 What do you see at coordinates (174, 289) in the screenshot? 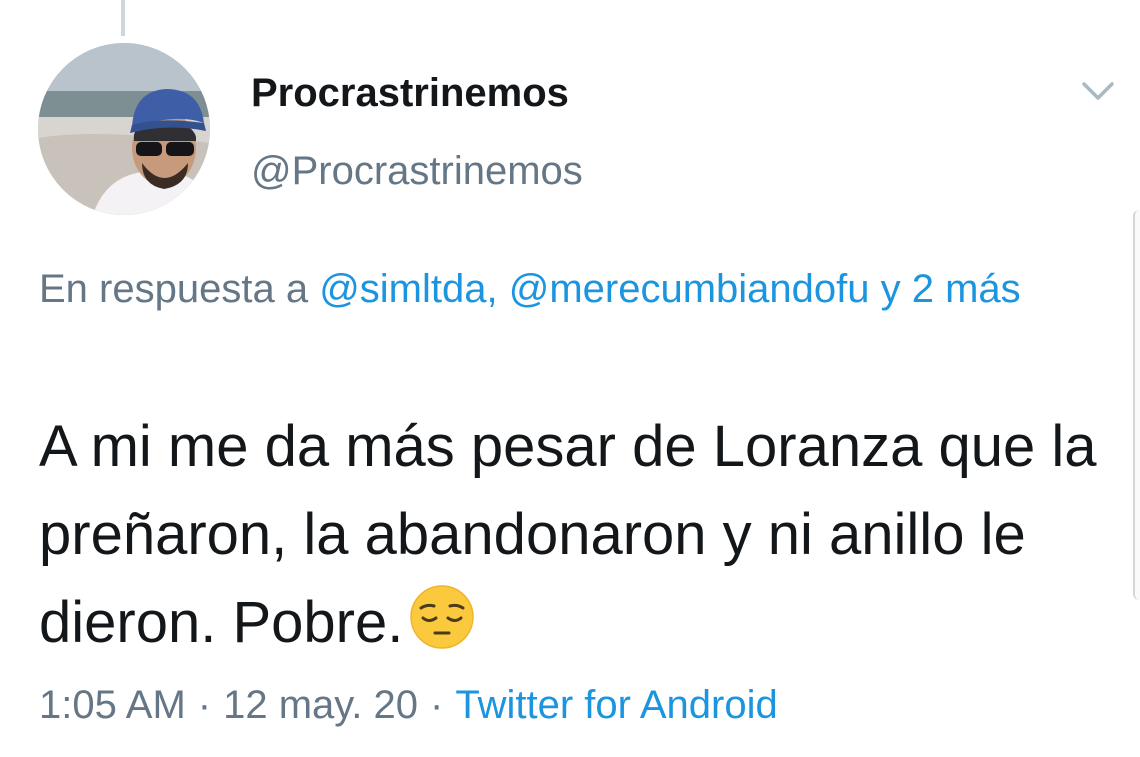
I see `reply-prefix: En respuesta a` at bounding box center [174, 289].